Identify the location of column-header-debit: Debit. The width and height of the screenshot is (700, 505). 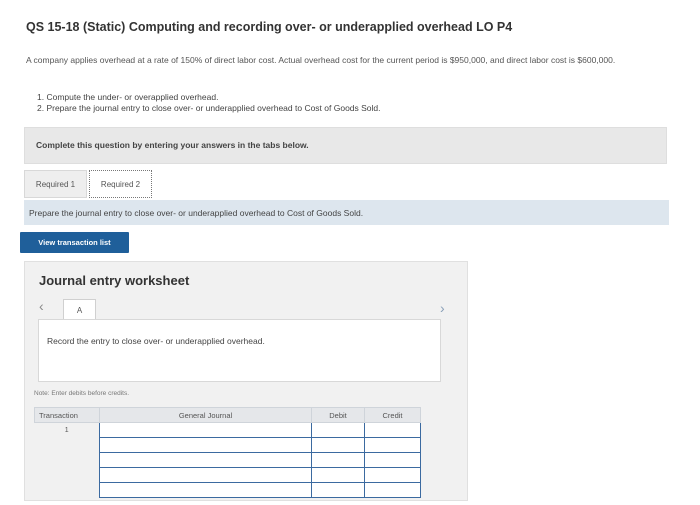
(338, 415).